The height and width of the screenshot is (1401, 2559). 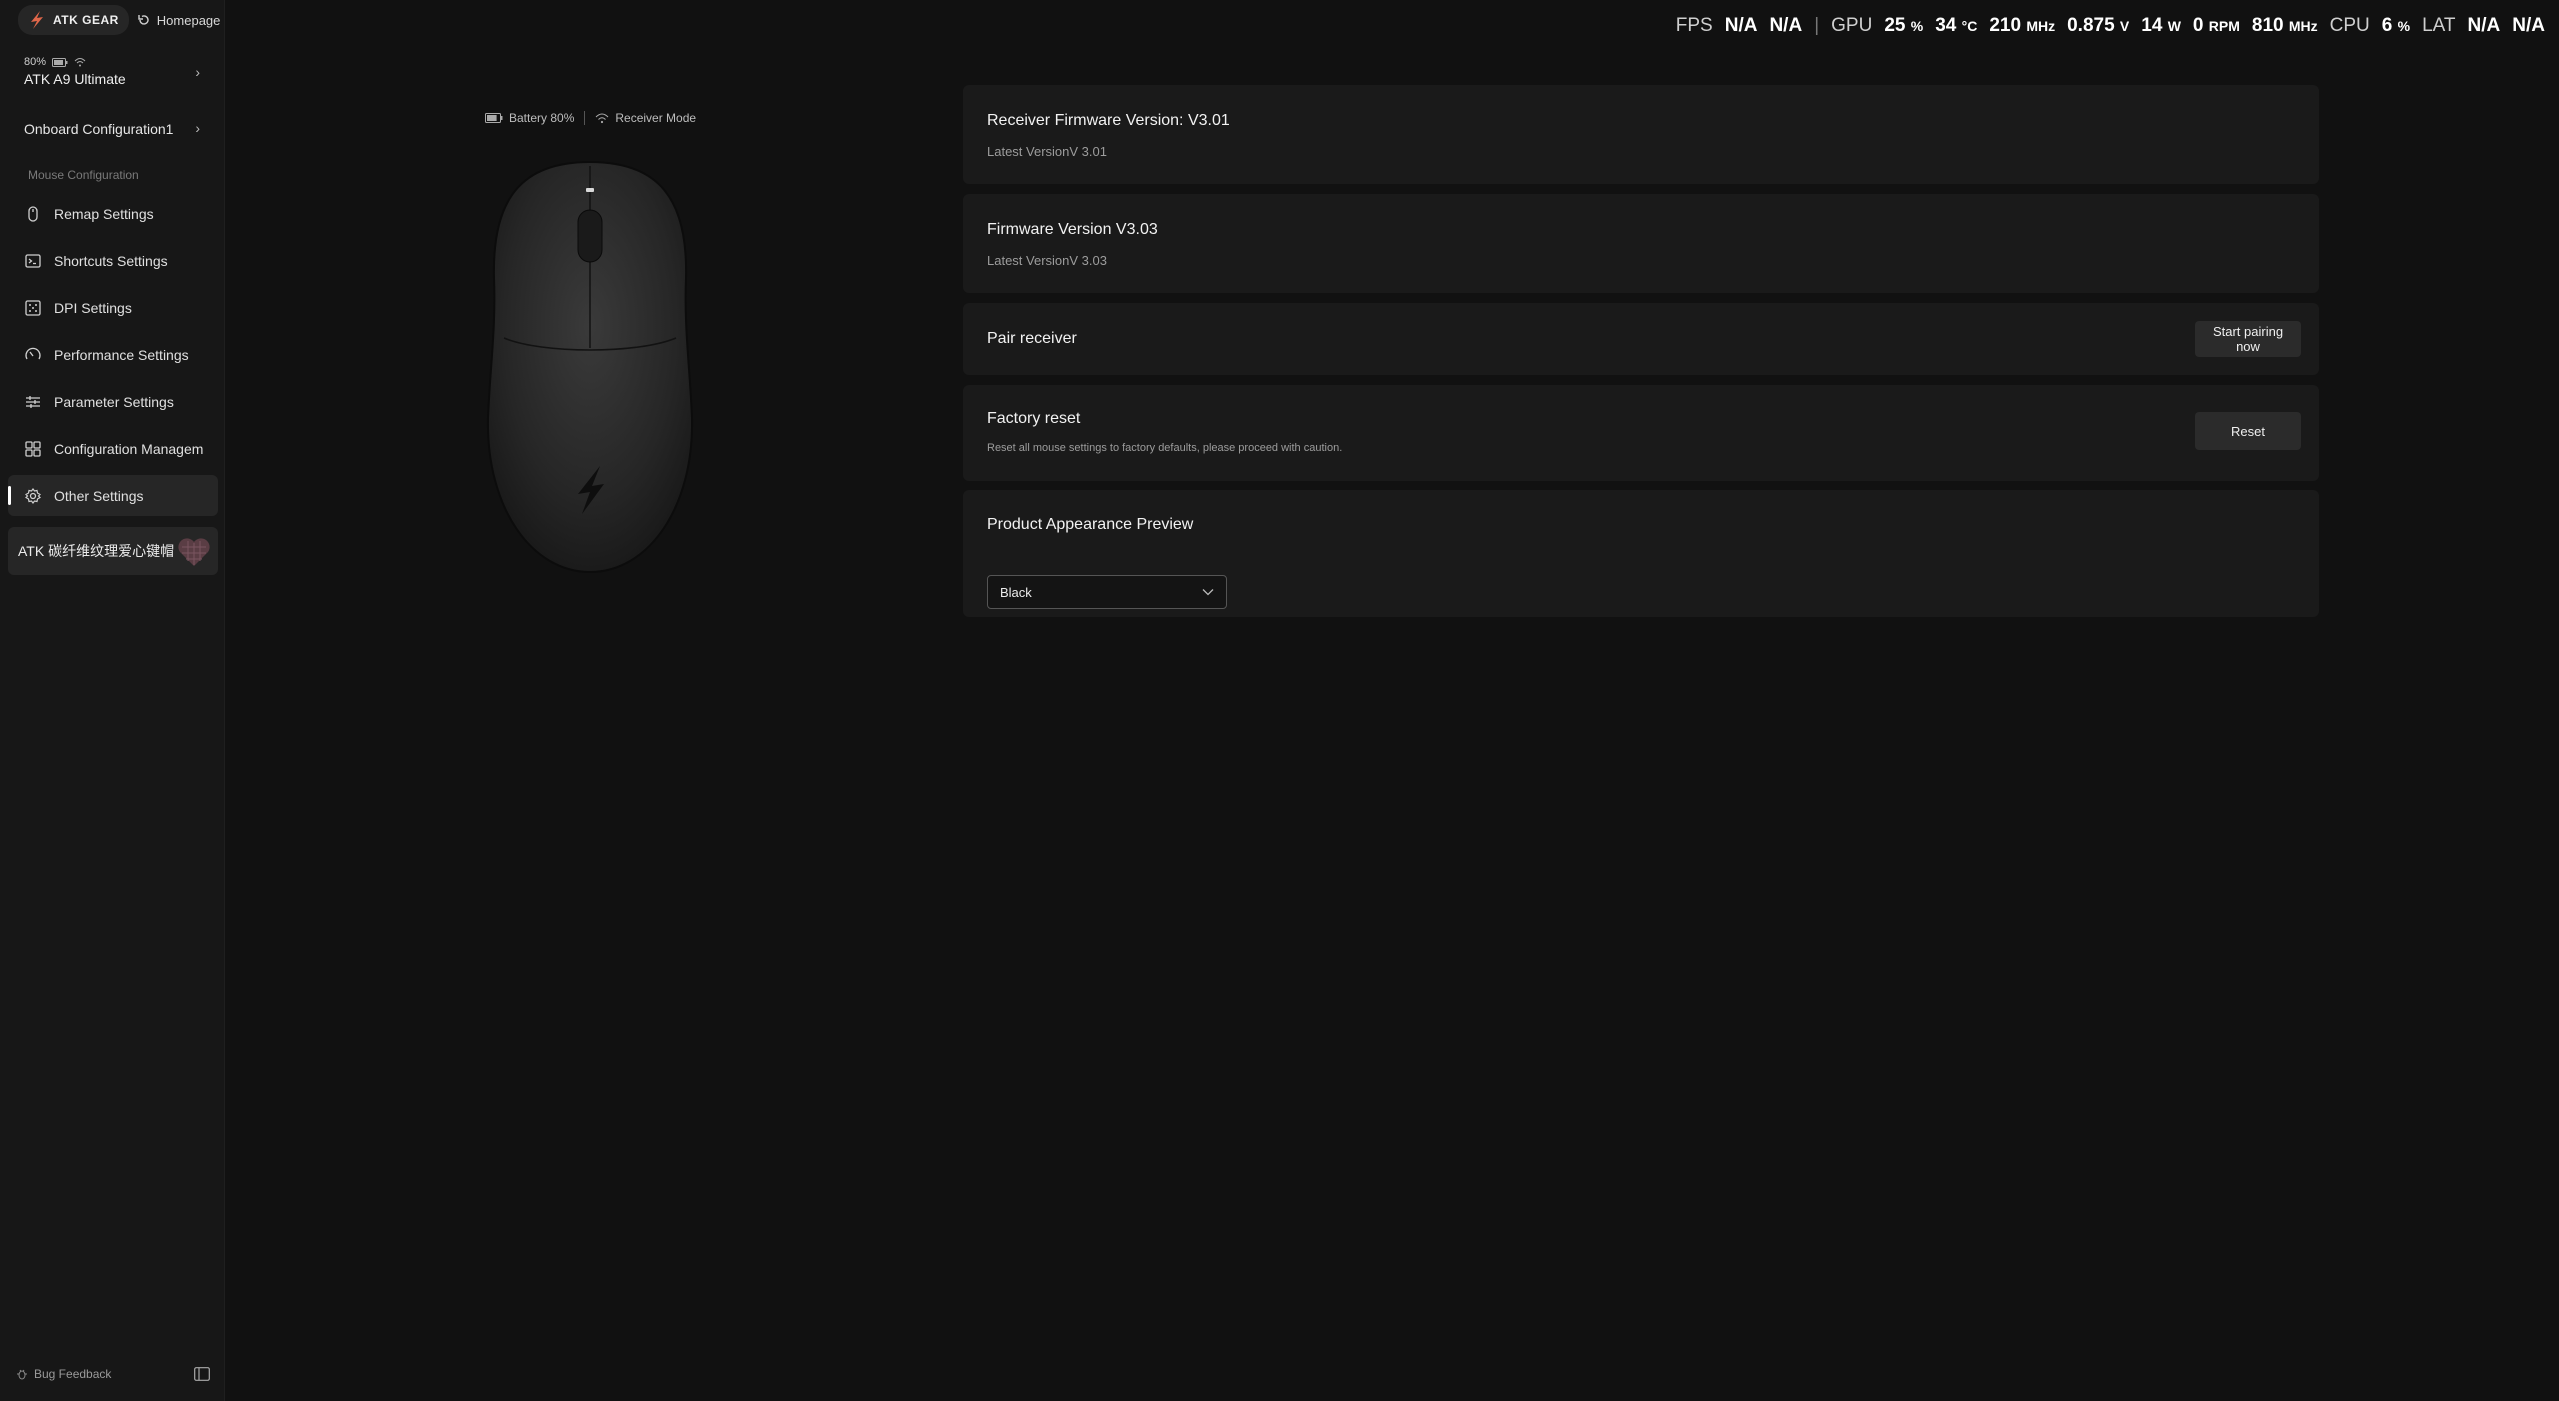 I want to click on cpu-label: CPU, so click(x=2349, y=25).